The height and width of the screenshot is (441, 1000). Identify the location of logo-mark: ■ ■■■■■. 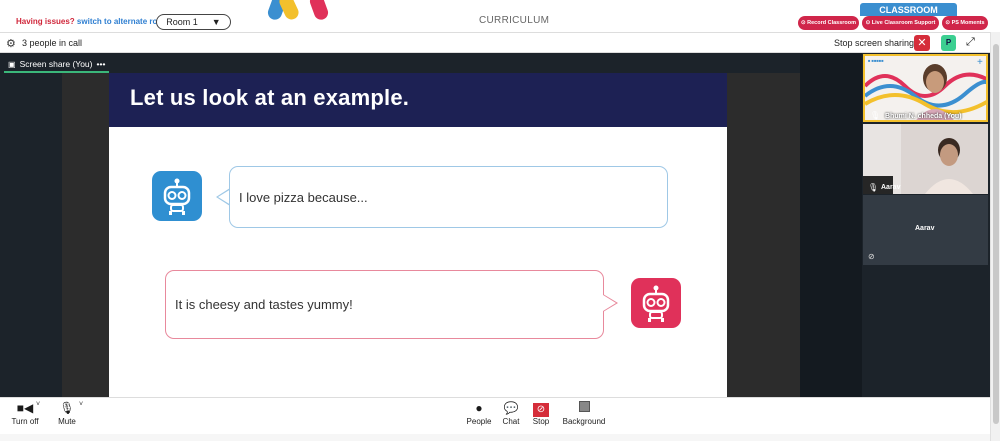
(876, 60).